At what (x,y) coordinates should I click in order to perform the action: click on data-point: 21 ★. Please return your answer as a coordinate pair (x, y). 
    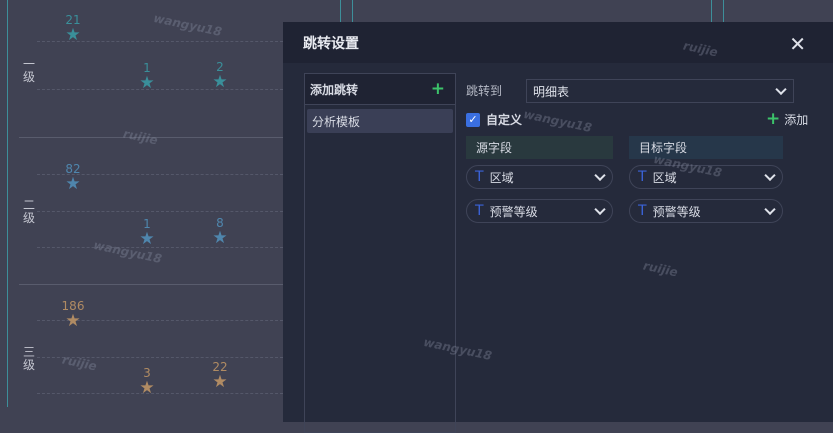
    Looking at the image, I should click on (73, 28).